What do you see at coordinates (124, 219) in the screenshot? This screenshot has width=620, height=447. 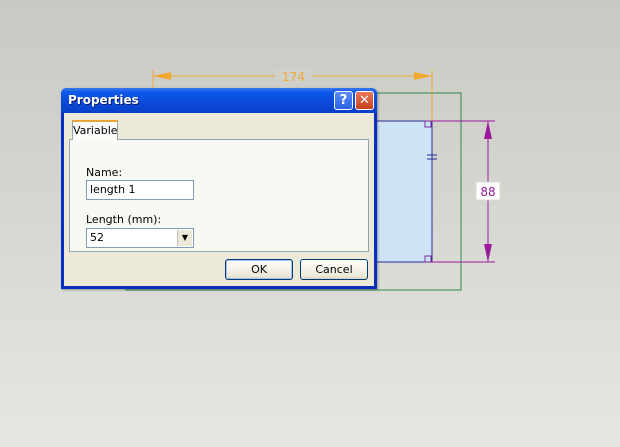 I see `length-label: Length (mm):` at bounding box center [124, 219].